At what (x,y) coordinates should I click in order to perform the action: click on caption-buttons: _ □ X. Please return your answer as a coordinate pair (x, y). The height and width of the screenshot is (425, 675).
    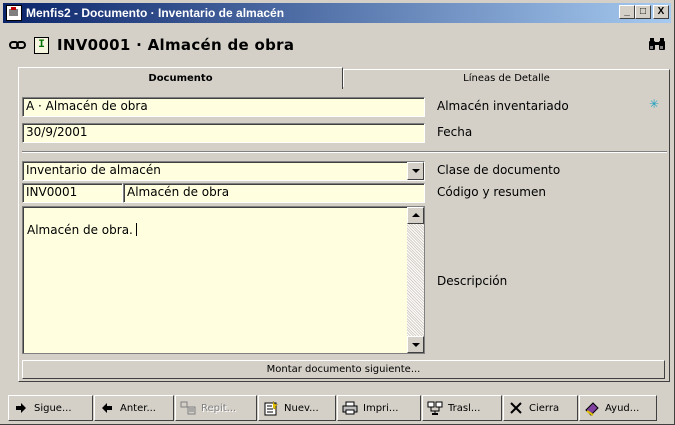
    Looking at the image, I should click on (644, 12).